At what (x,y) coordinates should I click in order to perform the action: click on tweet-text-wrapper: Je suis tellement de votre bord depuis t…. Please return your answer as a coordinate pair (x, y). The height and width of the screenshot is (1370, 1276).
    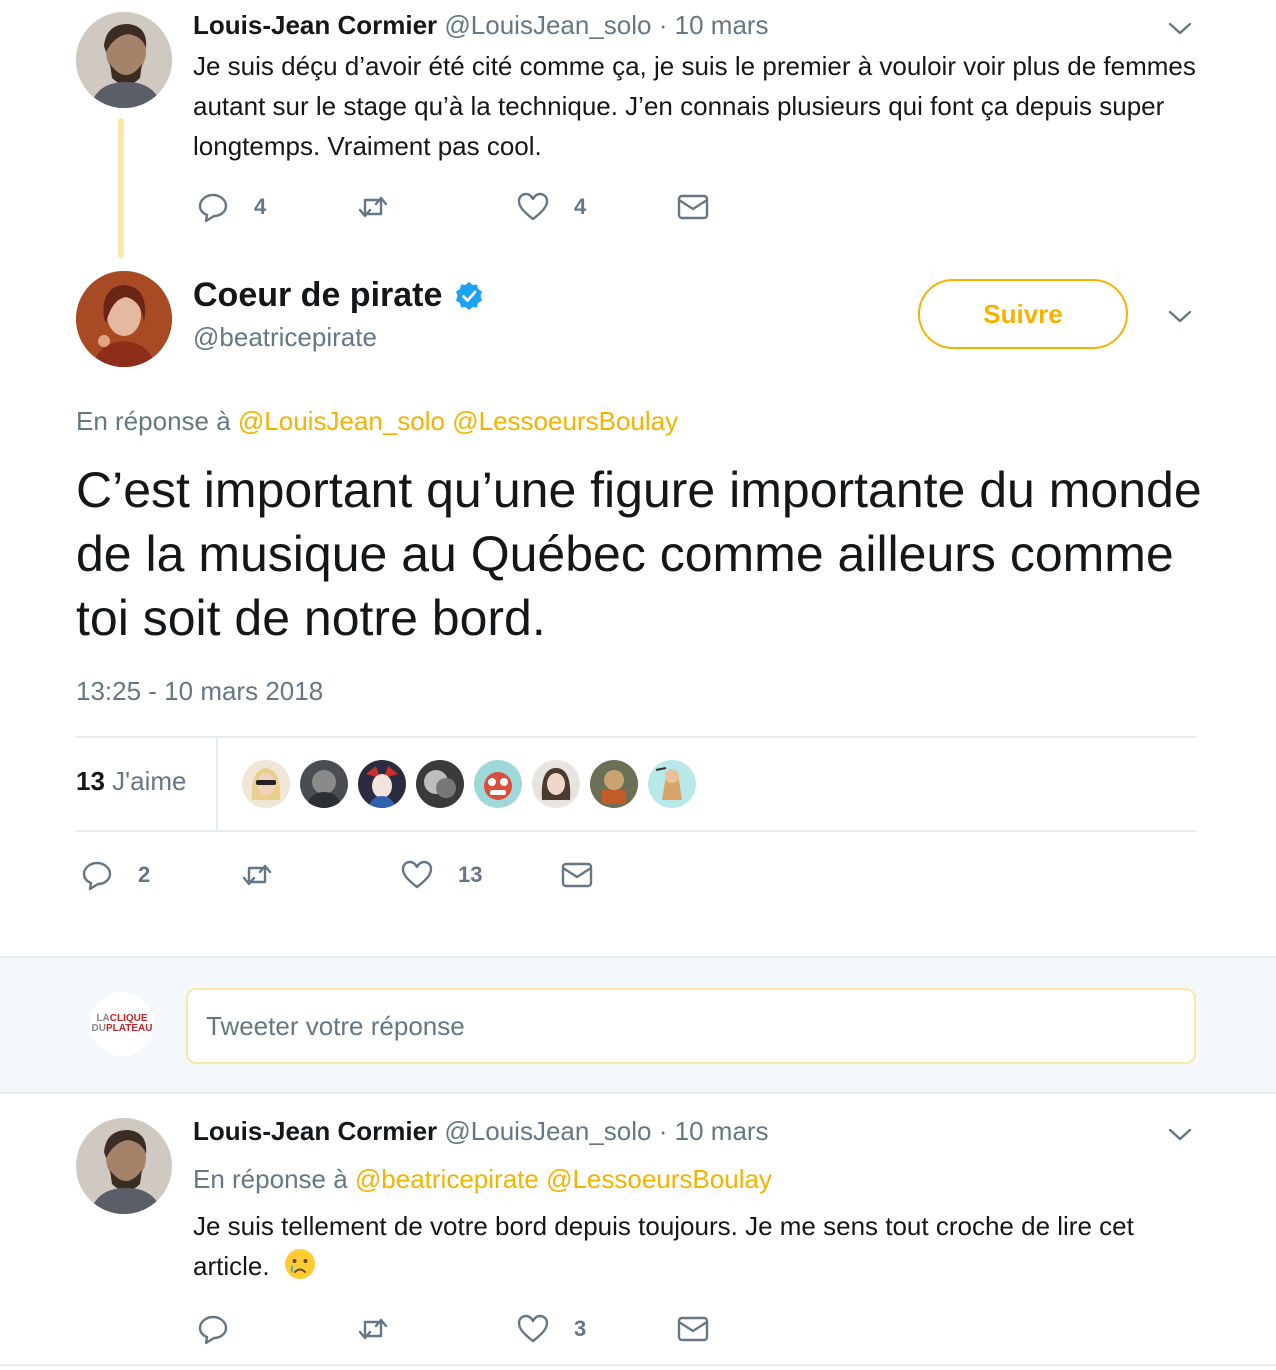
    Looking at the image, I should click on (698, 1246).